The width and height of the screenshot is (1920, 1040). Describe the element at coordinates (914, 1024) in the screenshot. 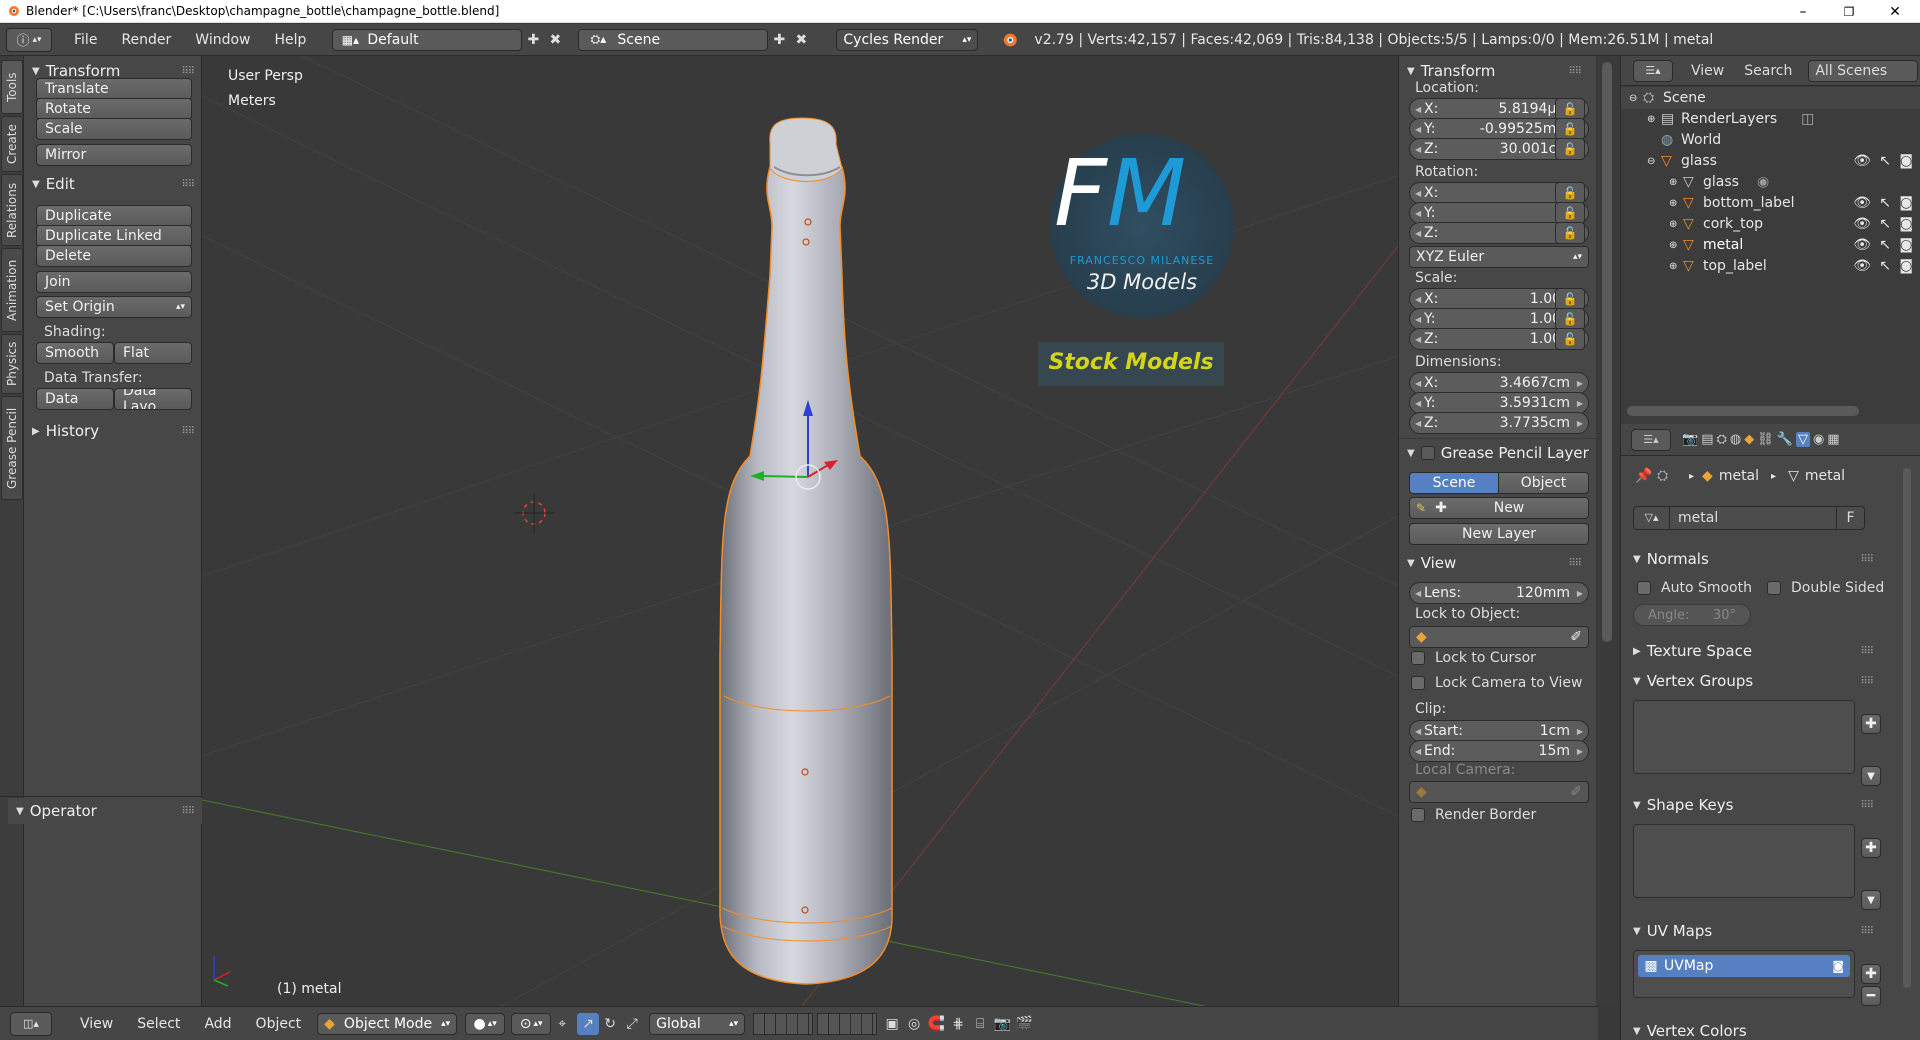

I see `proportional-editing-icon: ◎` at that location.